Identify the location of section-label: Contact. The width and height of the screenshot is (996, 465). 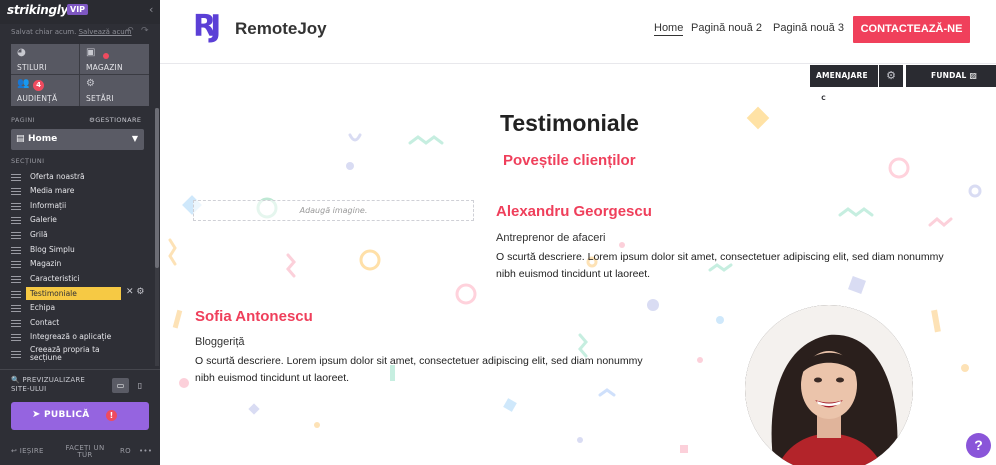
(45, 322).